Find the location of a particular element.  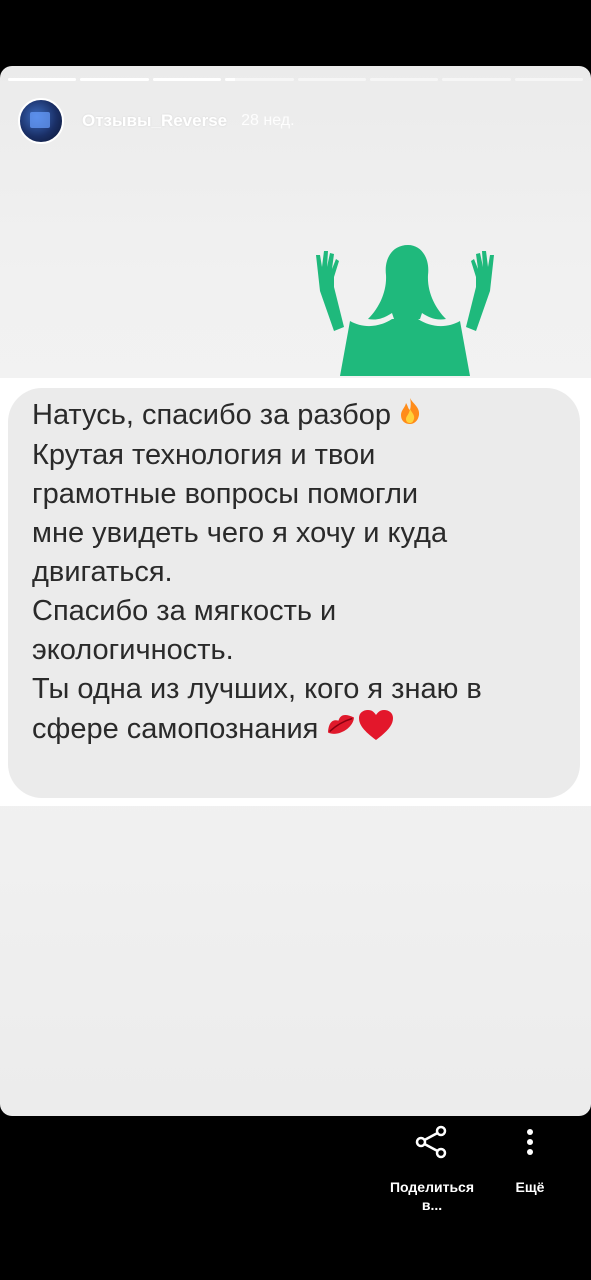

message-line: мне увидеть чего я хочу и куда is located at coordinates (240, 532).